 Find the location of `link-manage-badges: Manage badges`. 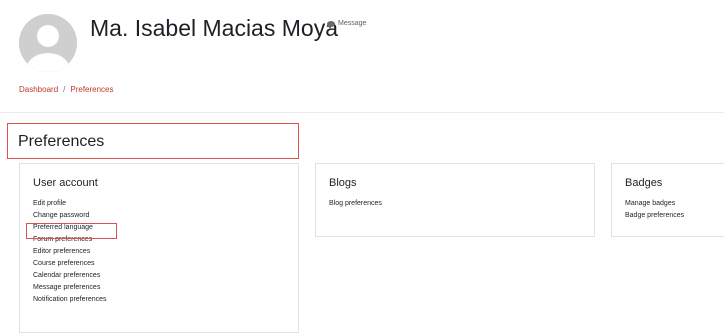

link-manage-badges: Manage badges is located at coordinates (654, 204).